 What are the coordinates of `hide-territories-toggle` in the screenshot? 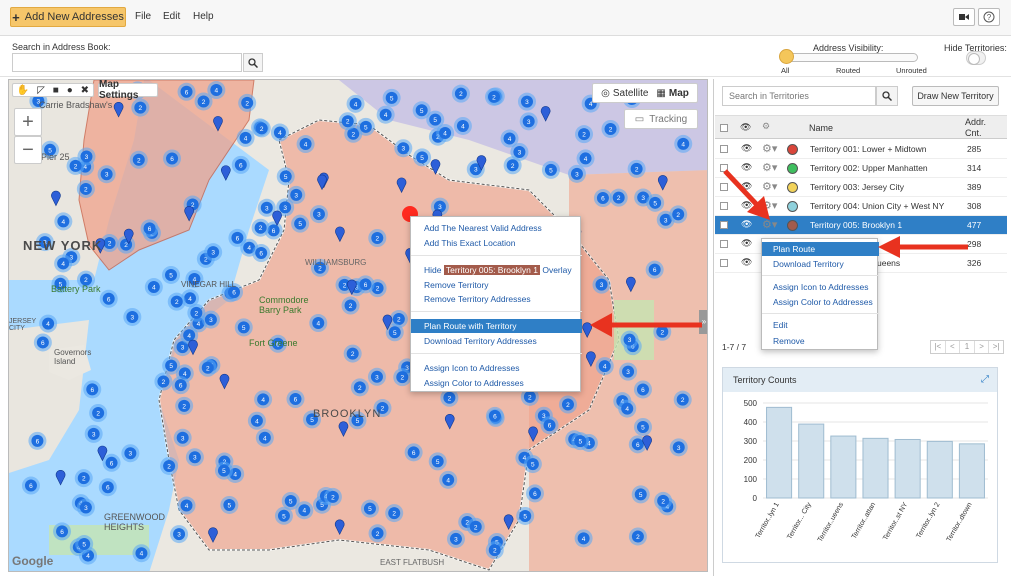 It's located at (976, 58).